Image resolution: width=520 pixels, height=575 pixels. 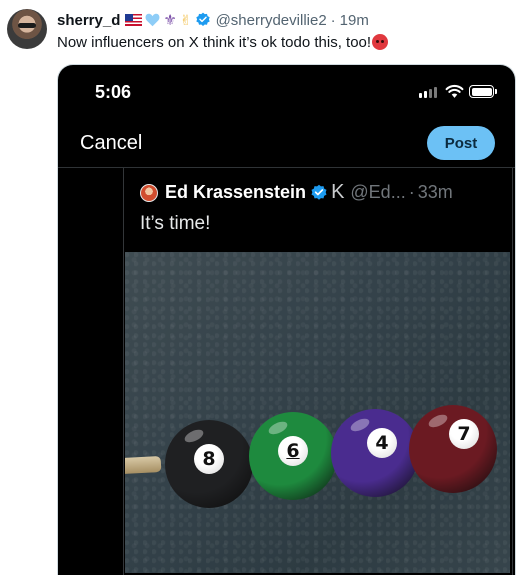 What do you see at coordinates (380, 42) in the screenshot?
I see `angry-face-icon` at bounding box center [380, 42].